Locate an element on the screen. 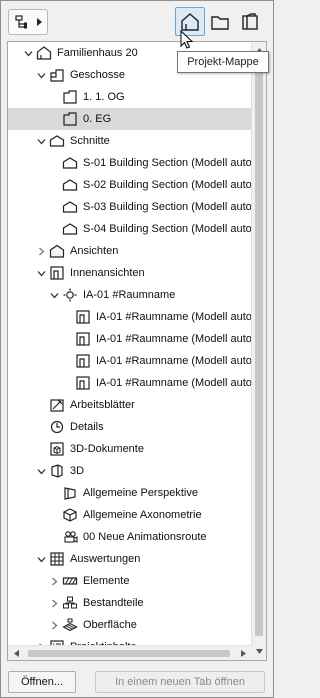 This screenshot has height=698, width=320. navigator-toolbar is located at coordinates (137, 21).